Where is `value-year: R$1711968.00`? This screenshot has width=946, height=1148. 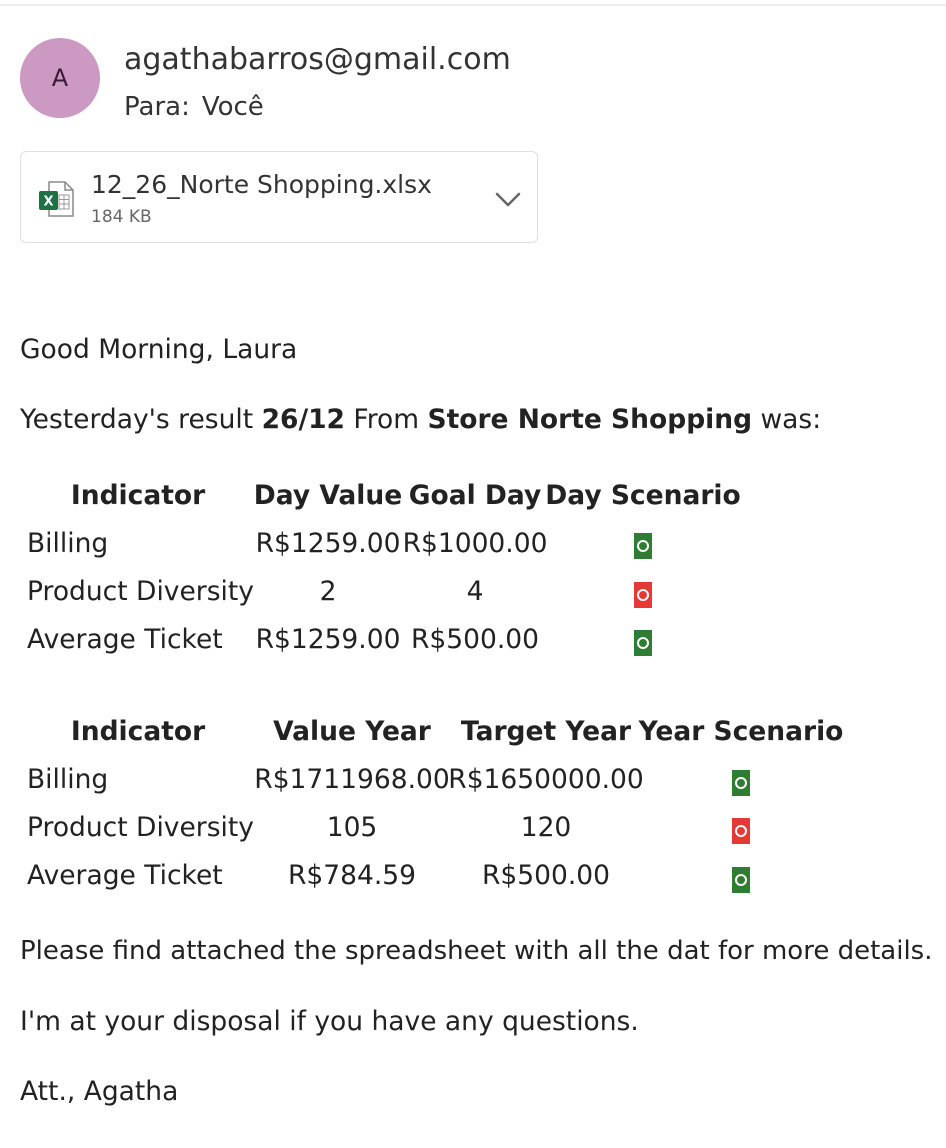 value-year: R$1711968.00 is located at coordinates (352, 779).